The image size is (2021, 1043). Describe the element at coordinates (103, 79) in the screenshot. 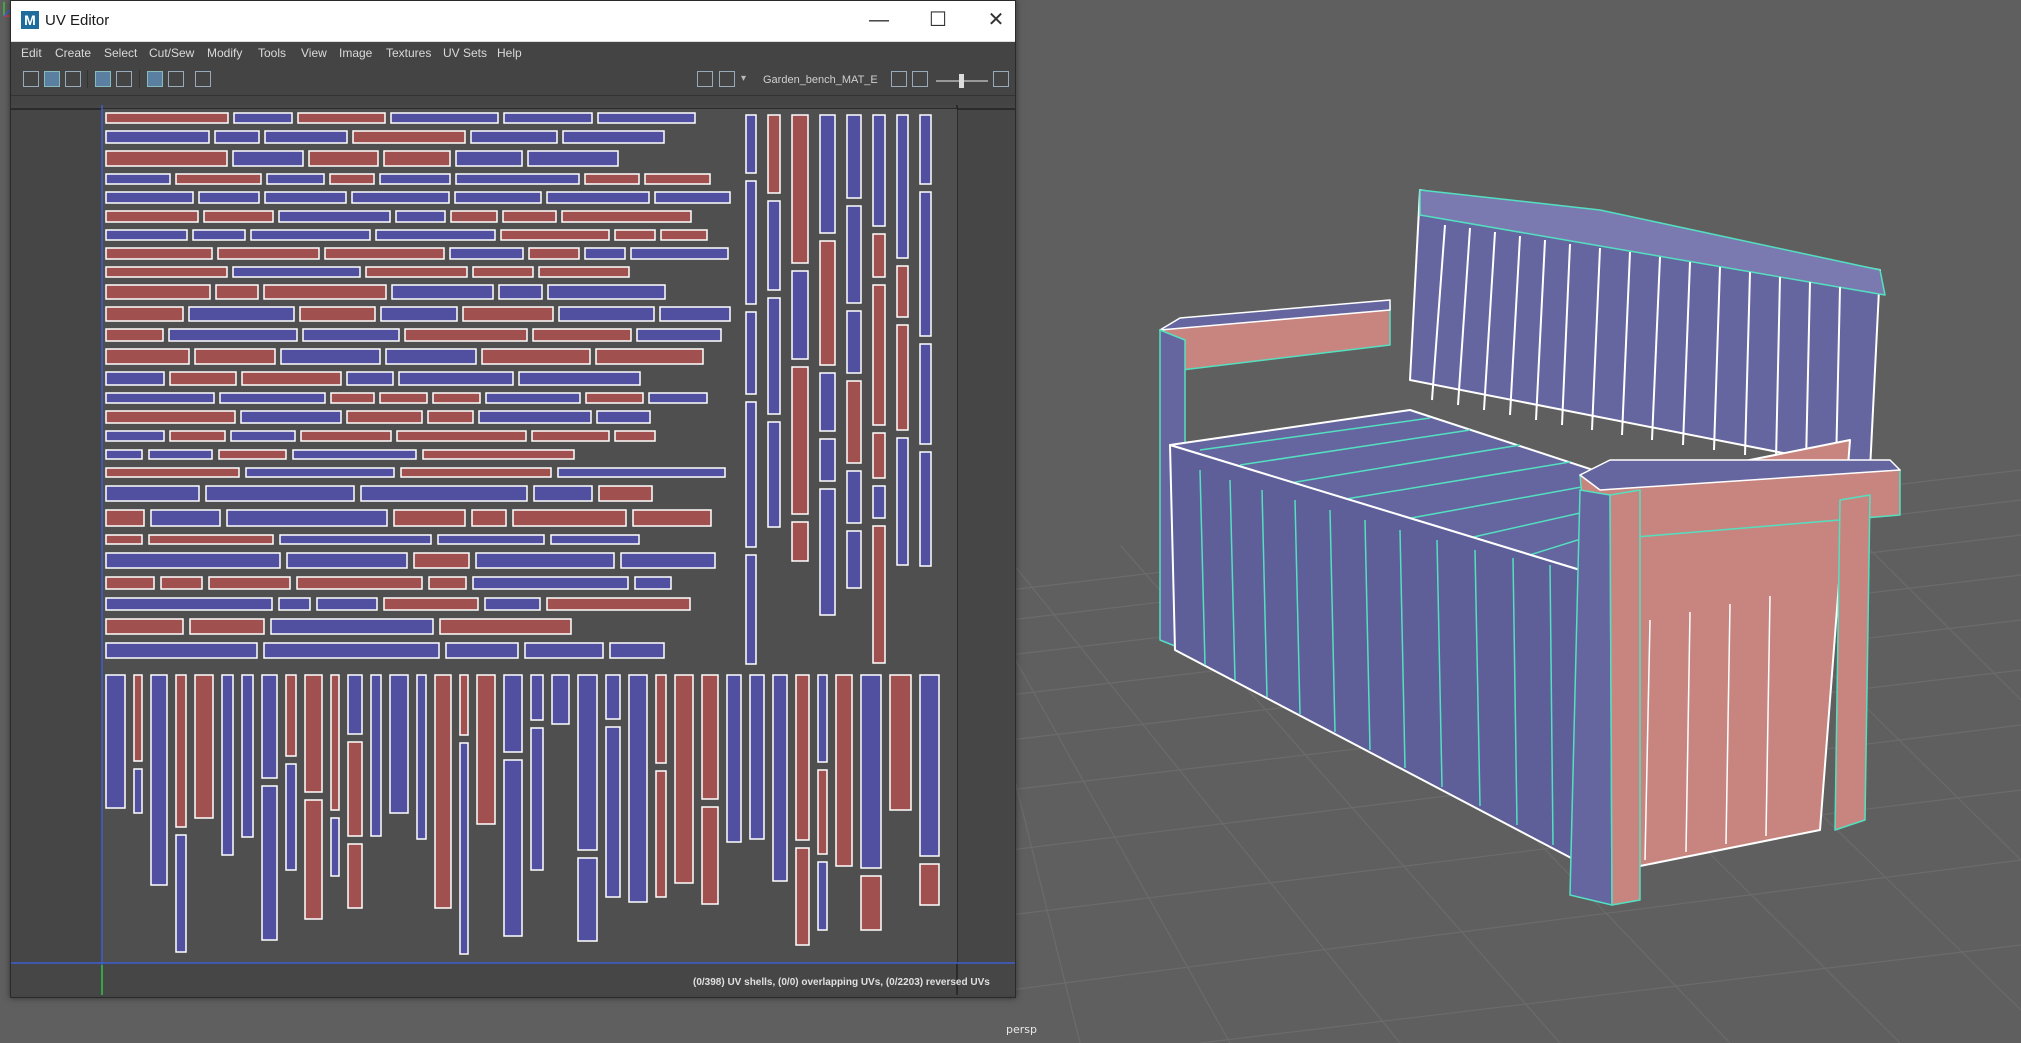

I see `texture-borders-icon` at that location.